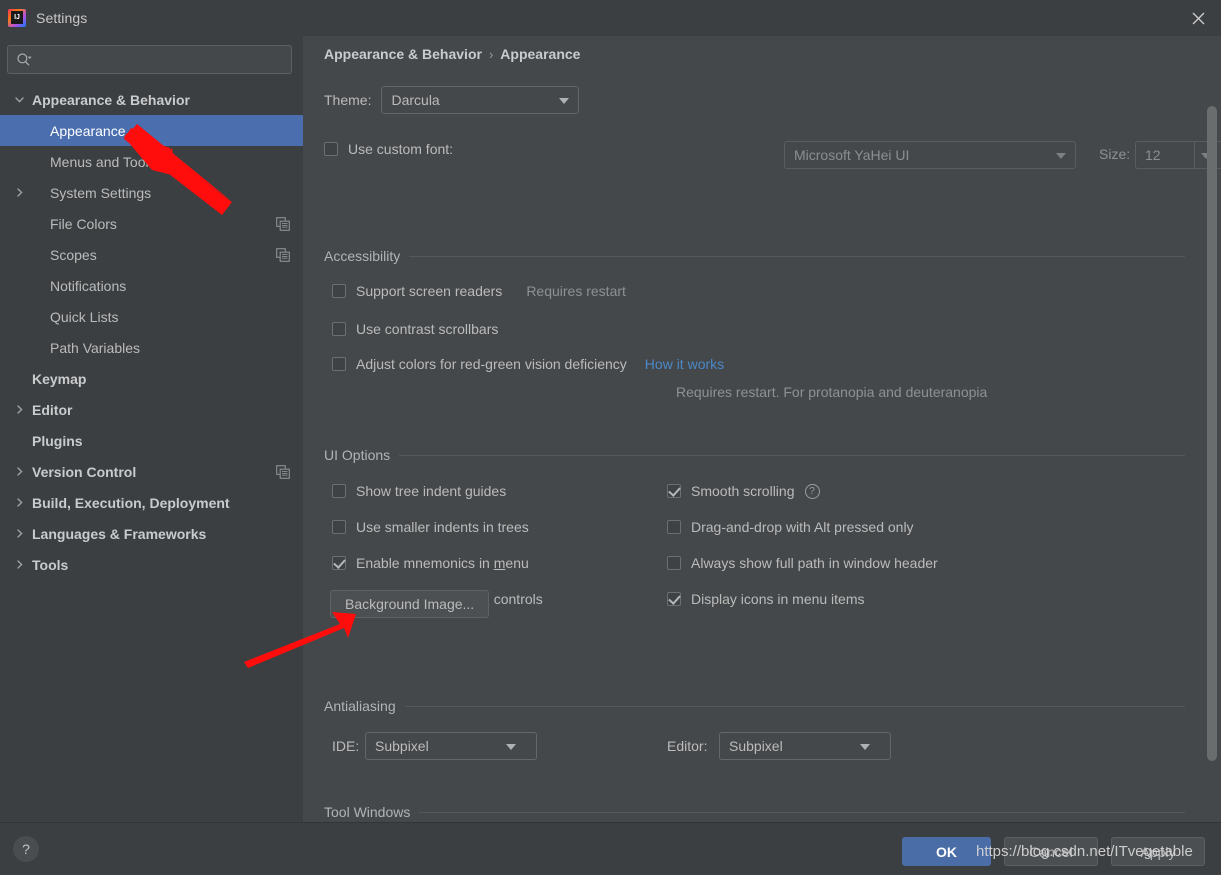 This screenshot has height=875, width=1221. What do you see at coordinates (339, 329) in the screenshot?
I see `use-contrast-scrollbars-checkbox` at bounding box center [339, 329].